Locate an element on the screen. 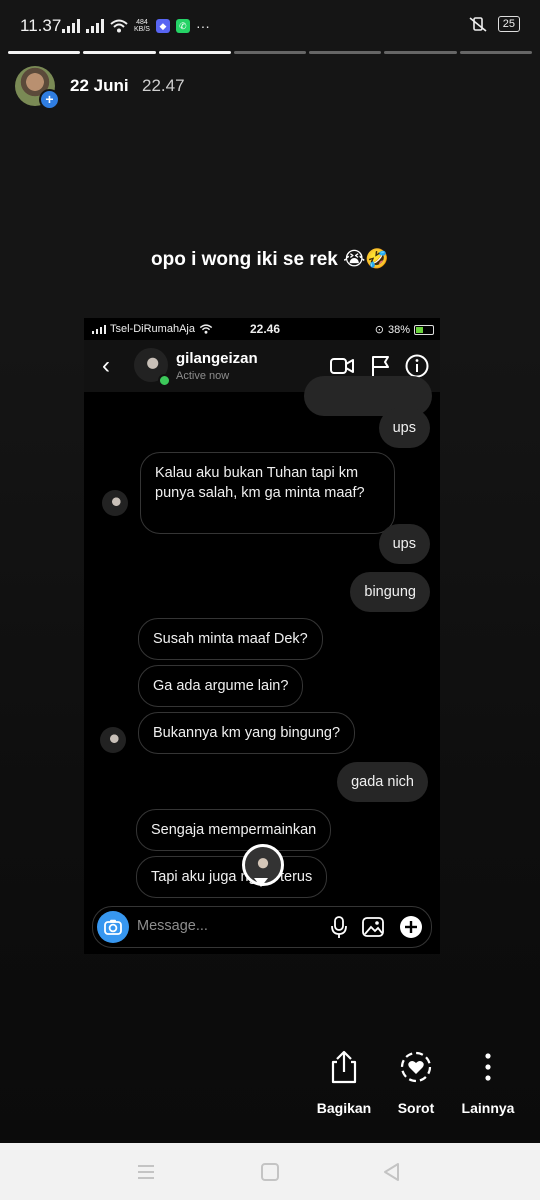  more-label: Lainnya is located at coordinates (488, 1108).